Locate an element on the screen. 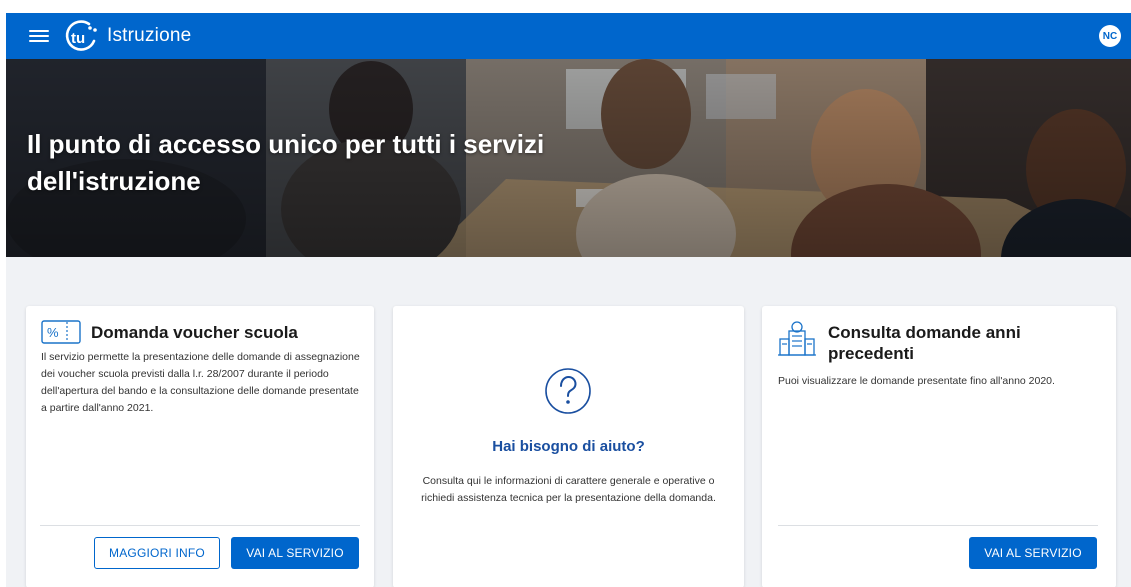 Image resolution: width=1131 pixels, height=587 pixels. logo: tu Istruzione is located at coordinates (126, 36).